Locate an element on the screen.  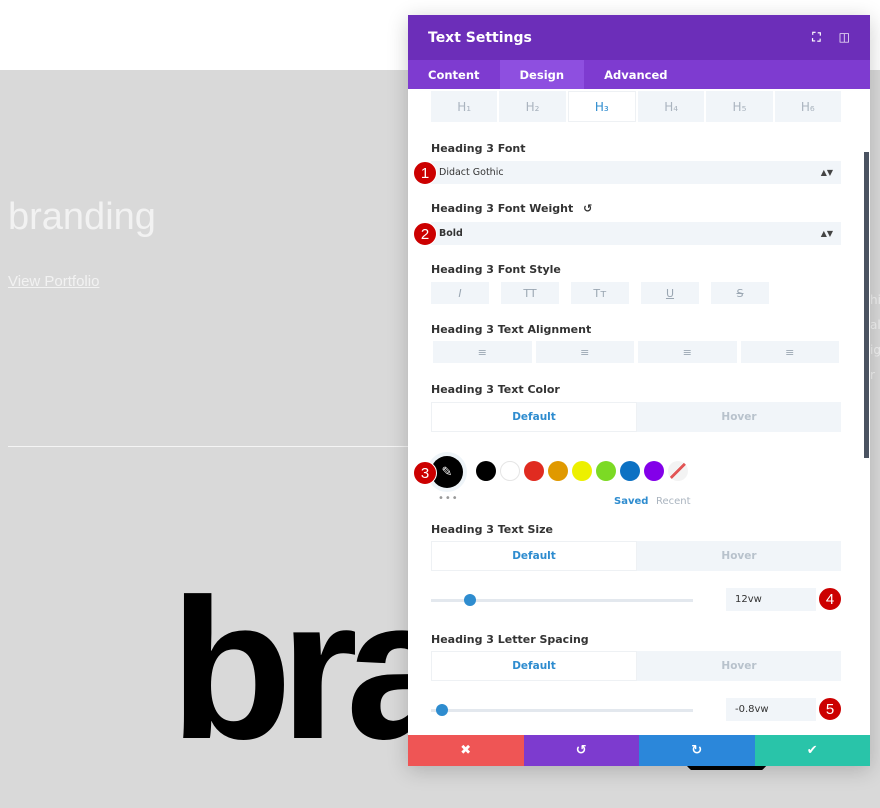
tab-advanced: Advanced is located at coordinates (635, 74).